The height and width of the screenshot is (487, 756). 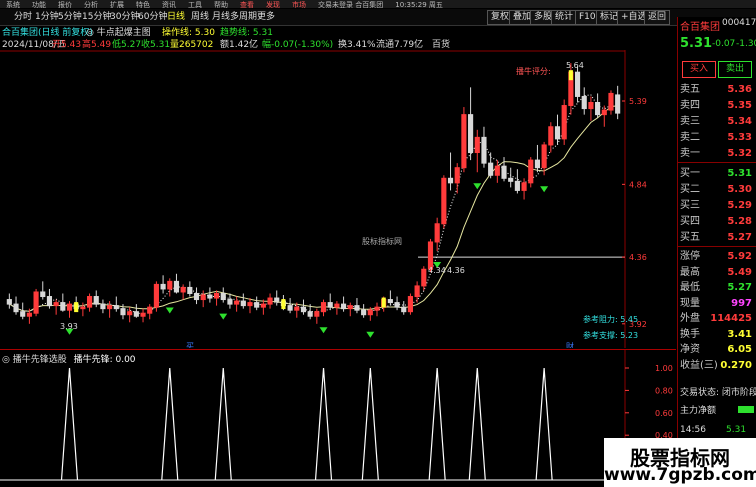 I want to click on range-low-label: 4.34, so click(x=437, y=270).